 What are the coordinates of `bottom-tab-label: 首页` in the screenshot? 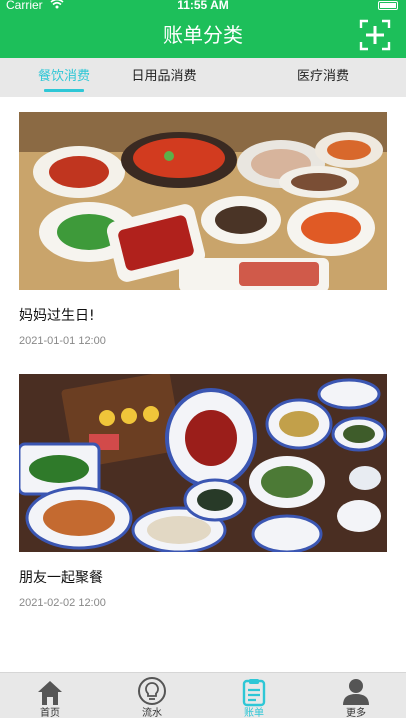 It's located at (50, 713).